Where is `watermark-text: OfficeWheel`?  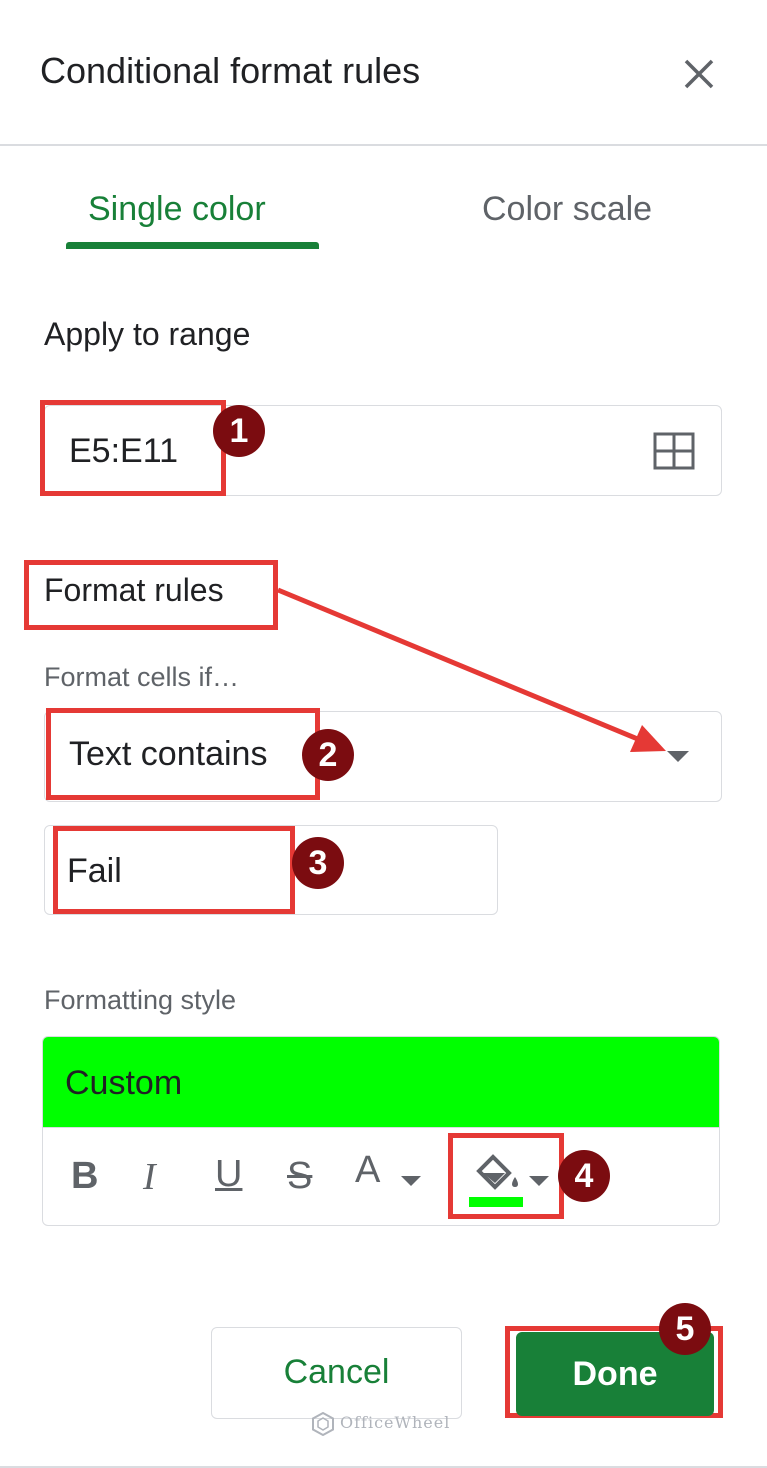 watermark-text: OfficeWheel is located at coordinates (395, 1422).